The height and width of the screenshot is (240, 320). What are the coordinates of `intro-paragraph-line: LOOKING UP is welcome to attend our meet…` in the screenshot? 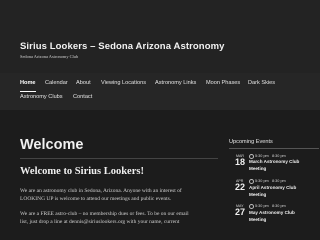 It's located at (96, 199).